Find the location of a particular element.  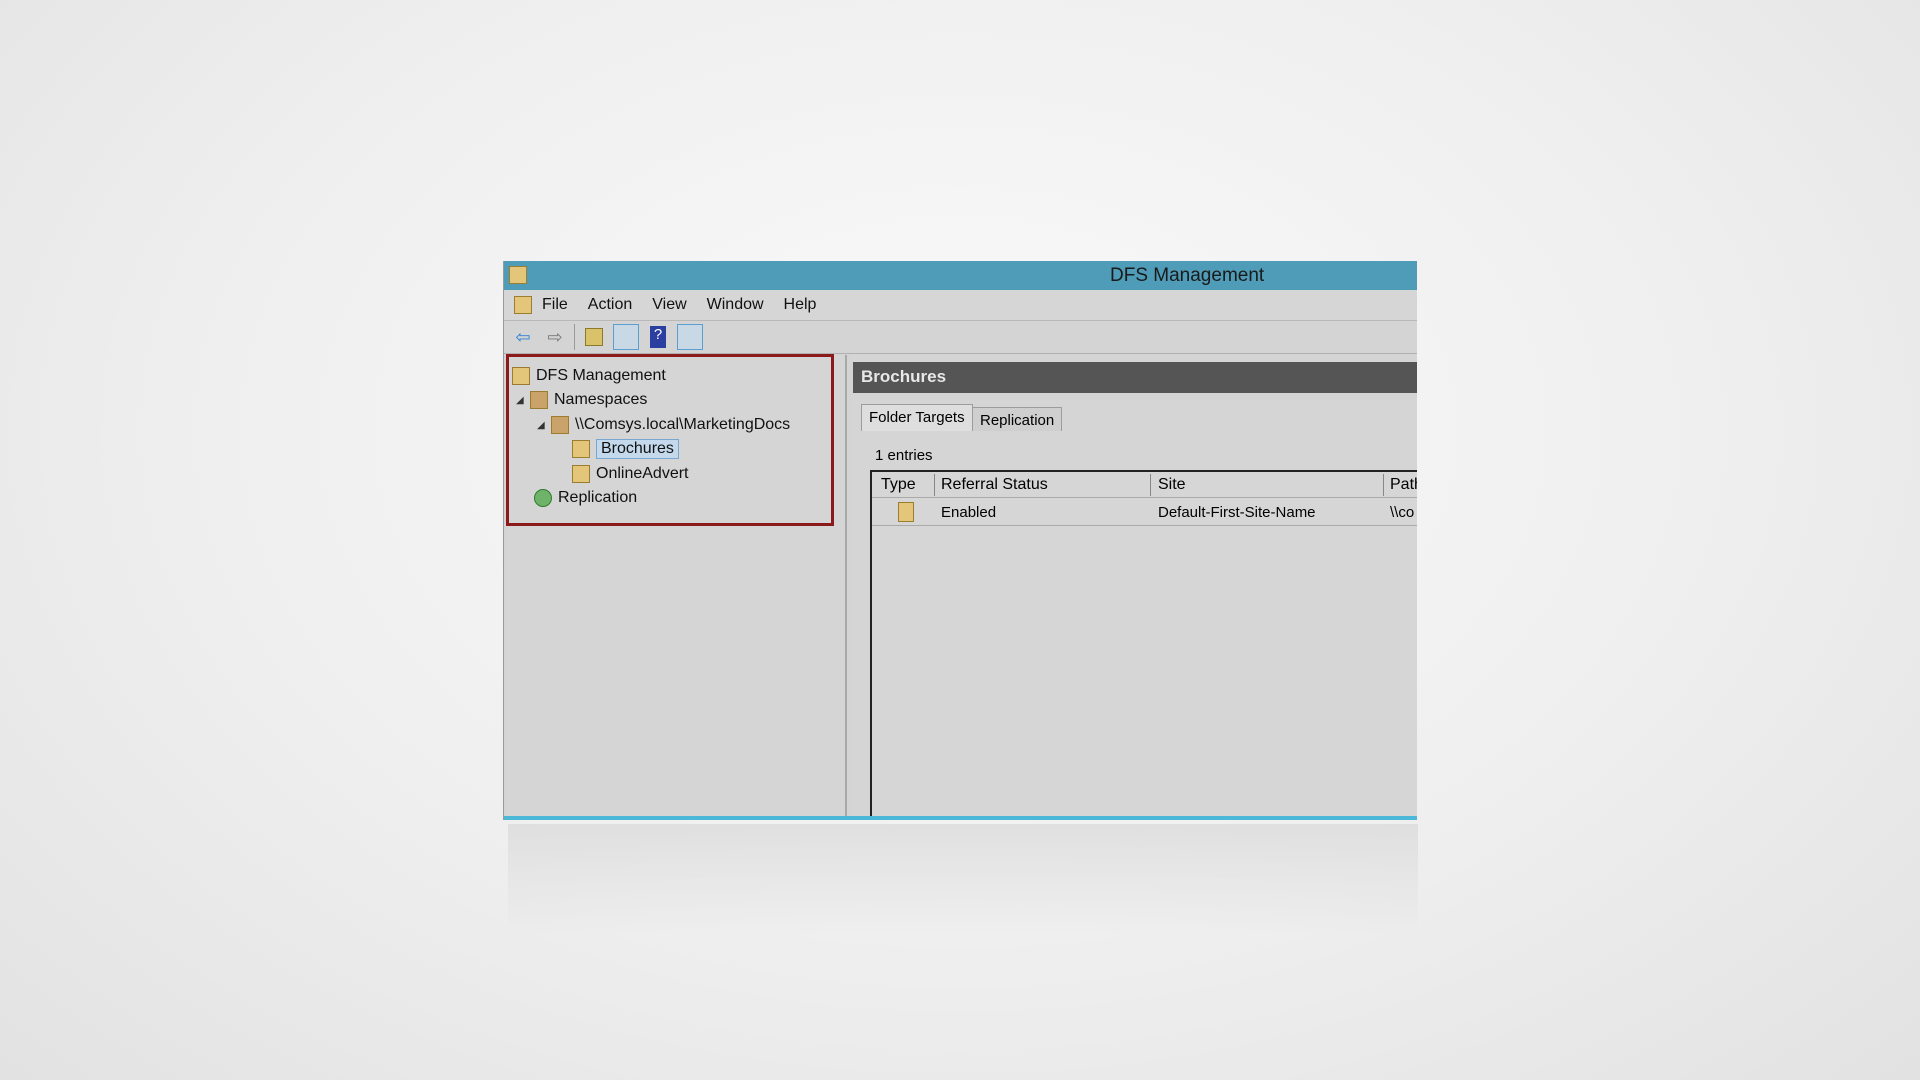

dfs-app-icon is located at coordinates (518, 275).